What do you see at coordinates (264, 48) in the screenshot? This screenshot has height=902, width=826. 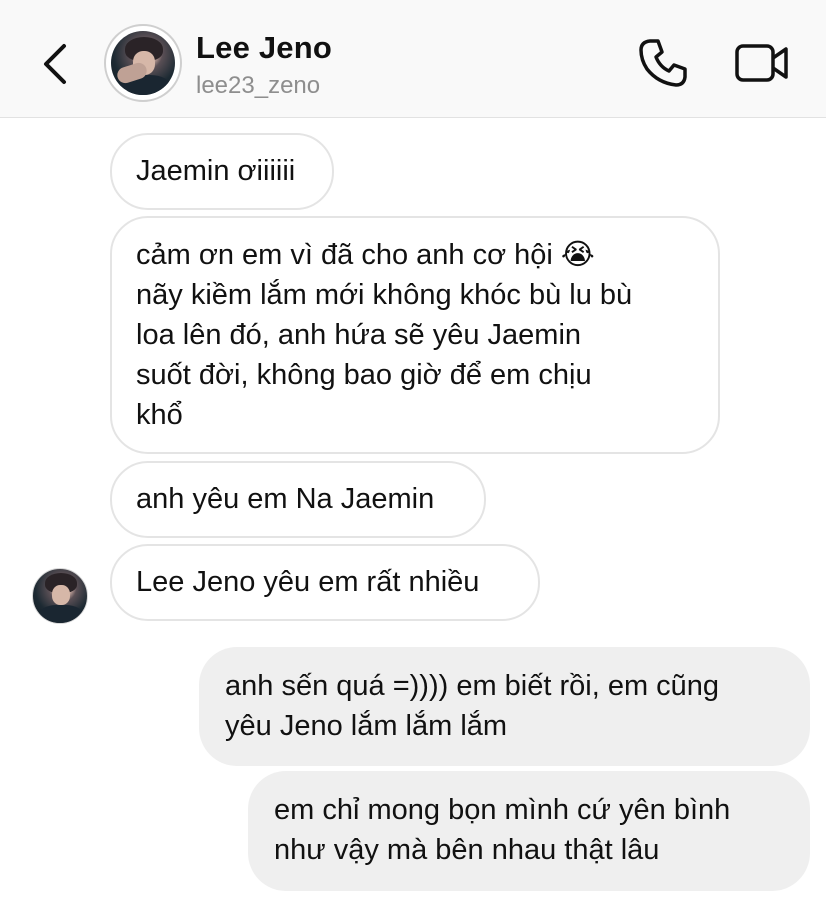 I see `contact-name: Lee Jeno` at bounding box center [264, 48].